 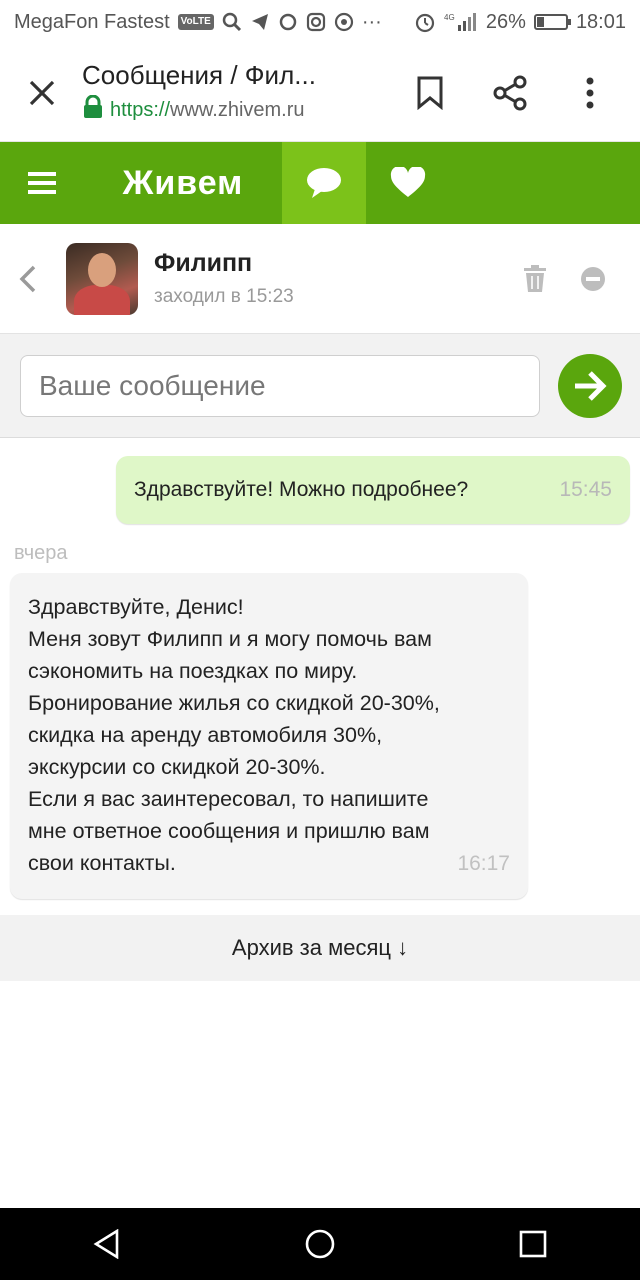 I want to click on trash-icon, so click(x=535, y=278).